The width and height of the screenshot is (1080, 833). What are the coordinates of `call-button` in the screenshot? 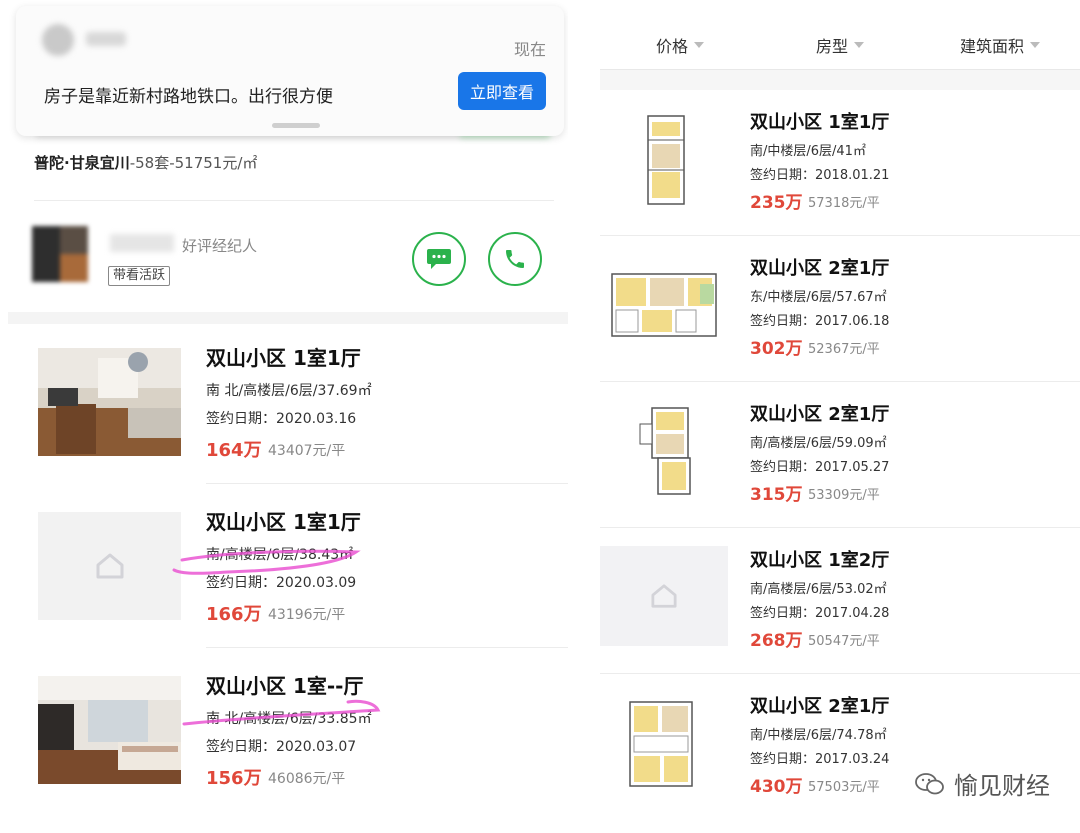 It's located at (515, 259).